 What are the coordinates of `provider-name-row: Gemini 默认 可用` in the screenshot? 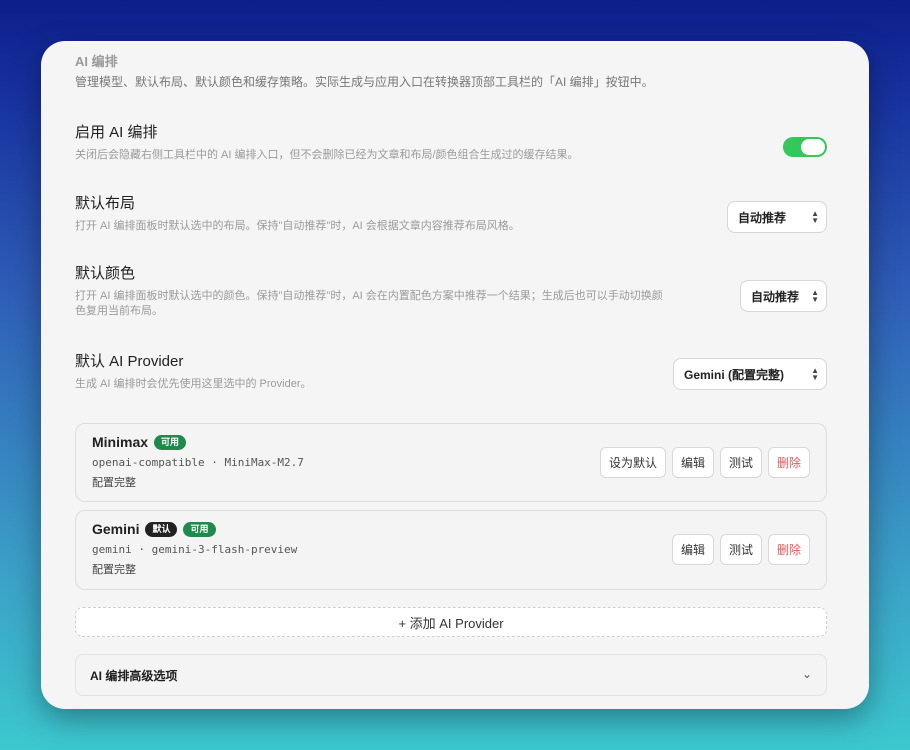 It's located at (154, 529).